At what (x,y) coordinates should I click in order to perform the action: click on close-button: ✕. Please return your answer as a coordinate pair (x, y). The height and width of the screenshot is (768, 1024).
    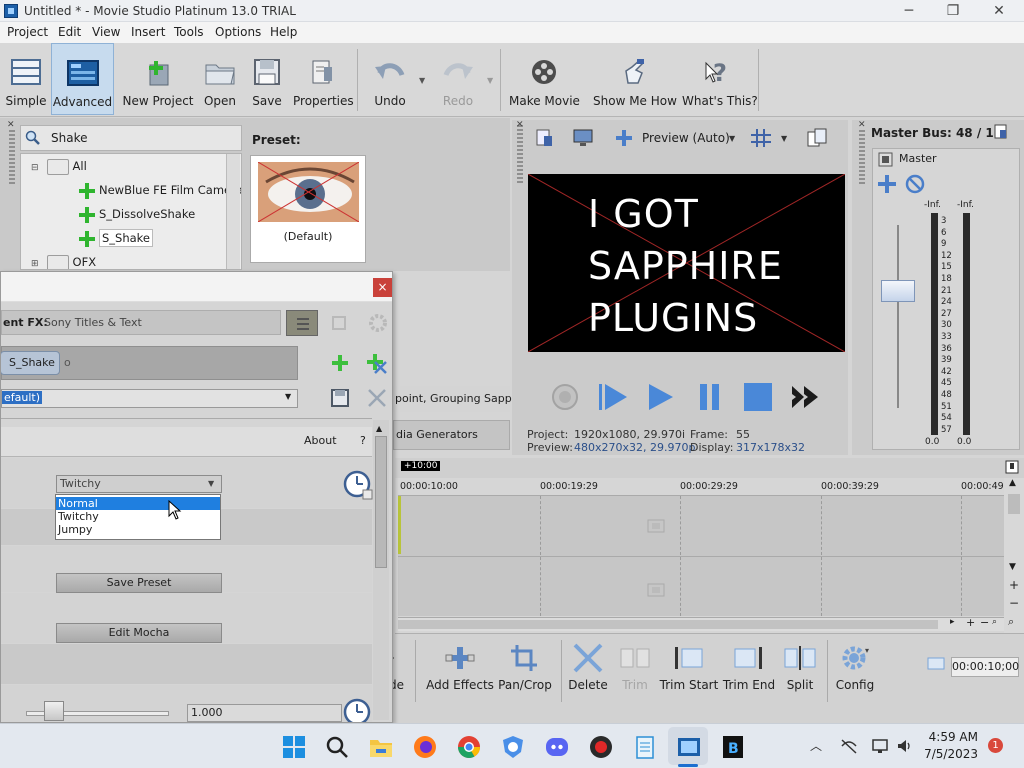
    Looking at the image, I should click on (999, 11).